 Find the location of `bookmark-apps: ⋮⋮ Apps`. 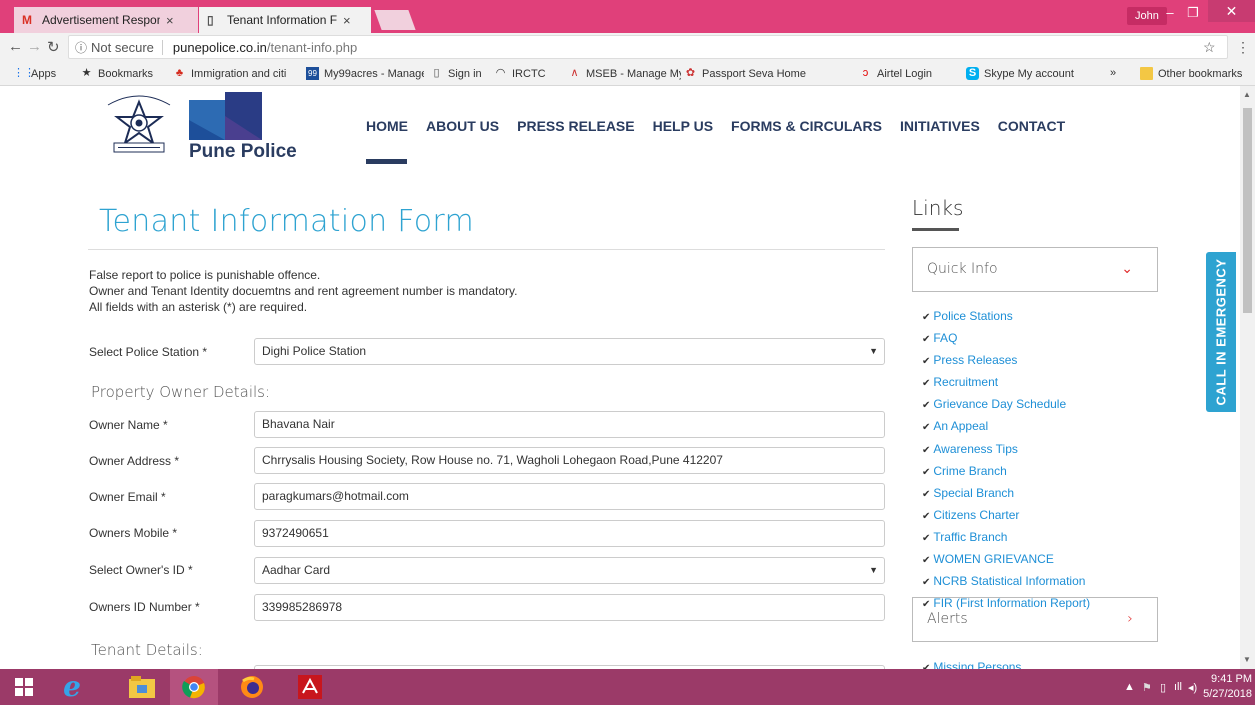

bookmark-apps: ⋮⋮ Apps is located at coordinates (34, 73).